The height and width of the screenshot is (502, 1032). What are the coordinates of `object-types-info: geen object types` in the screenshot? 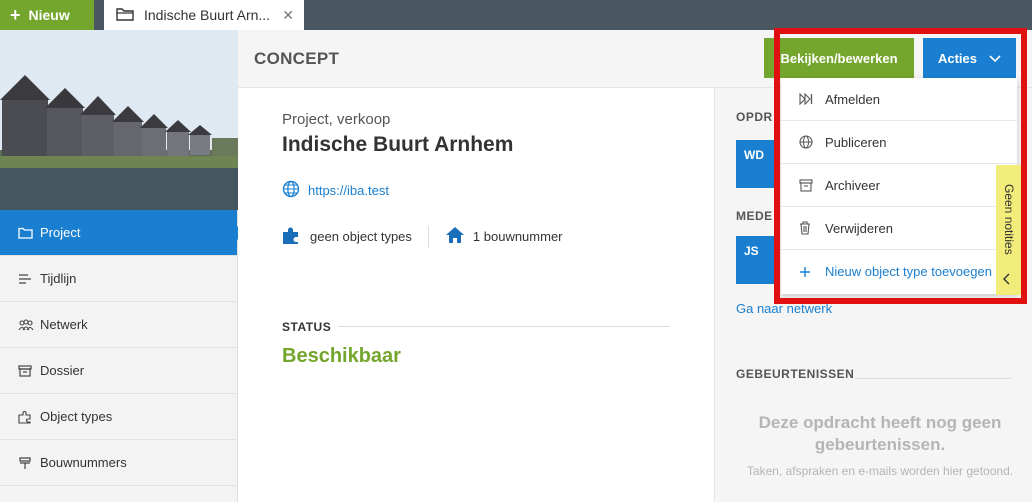 It's located at (347, 236).